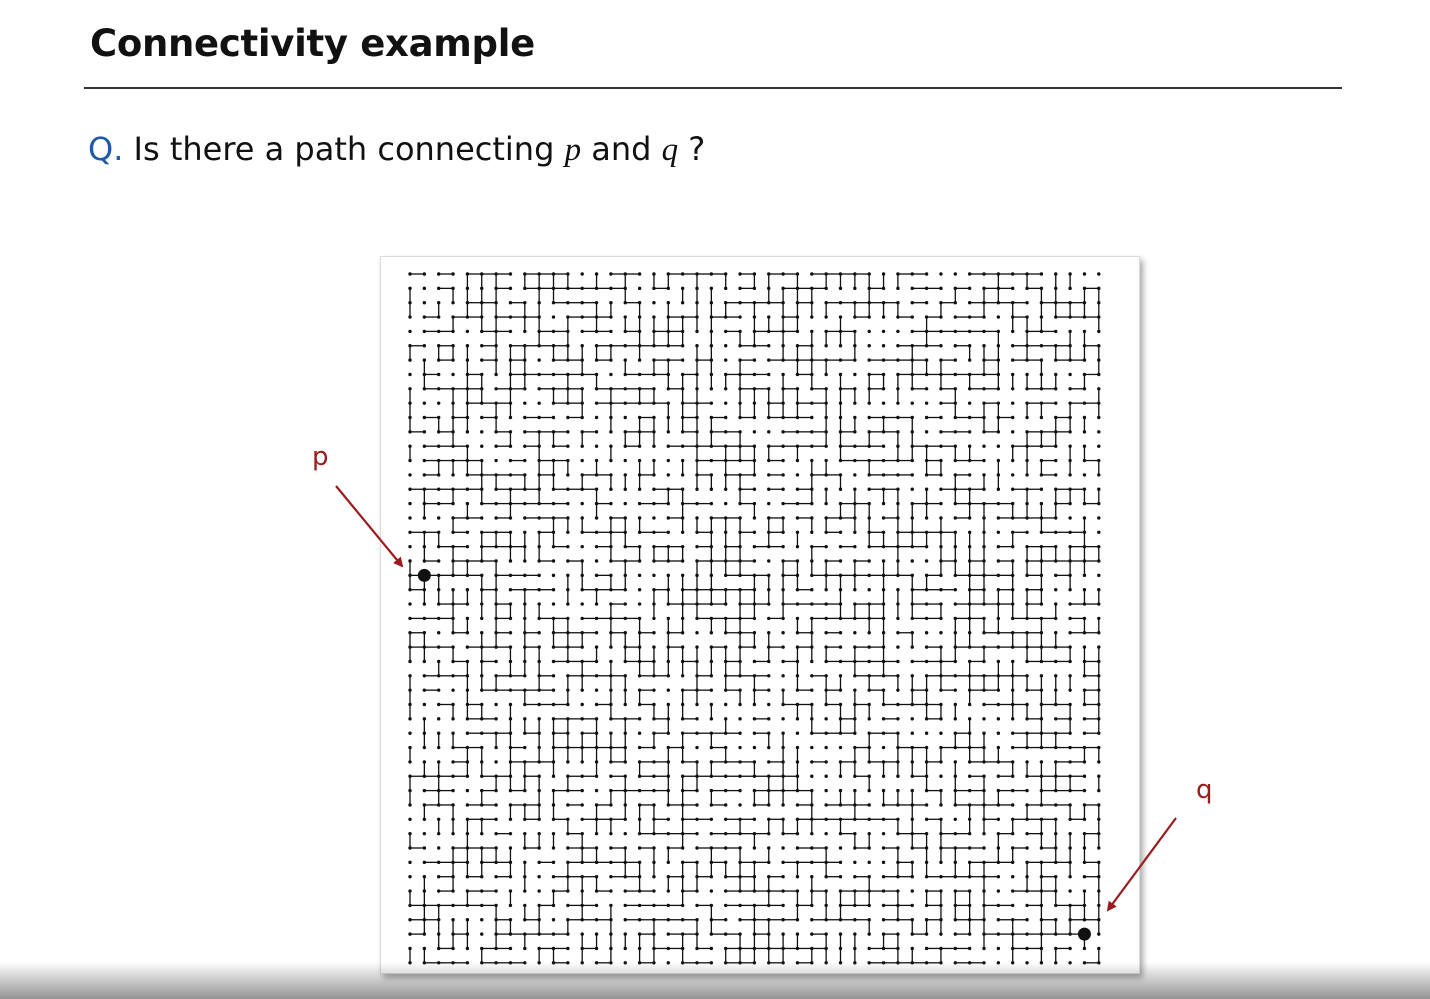 Image resolution: width=1430 pixels, height=999 pixels. What do you see at coordinates (621, 149) in the screenshot?
I see `question-text-mid: and` at bounding box center [621, 149].